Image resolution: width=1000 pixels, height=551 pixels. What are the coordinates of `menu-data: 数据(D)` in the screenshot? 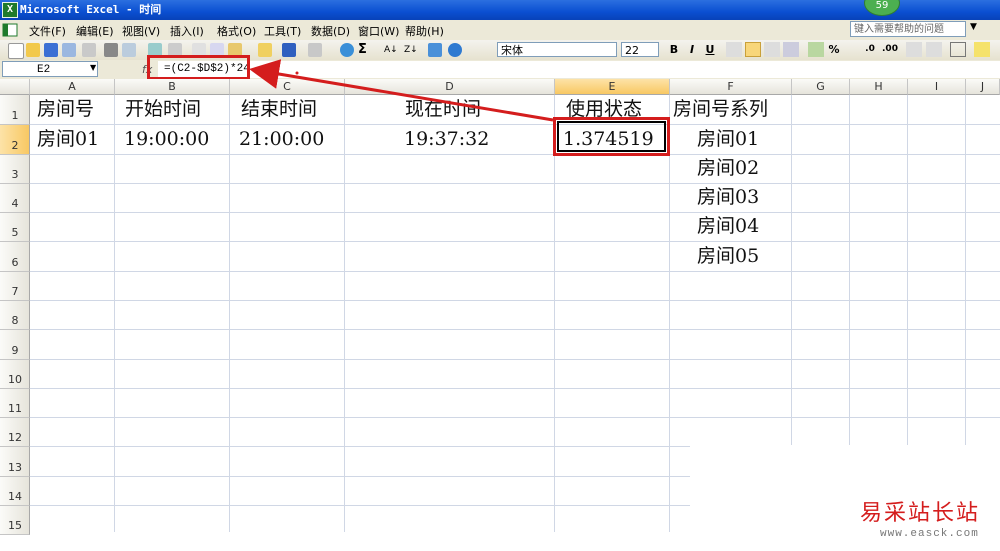 It's located at (330, 31).